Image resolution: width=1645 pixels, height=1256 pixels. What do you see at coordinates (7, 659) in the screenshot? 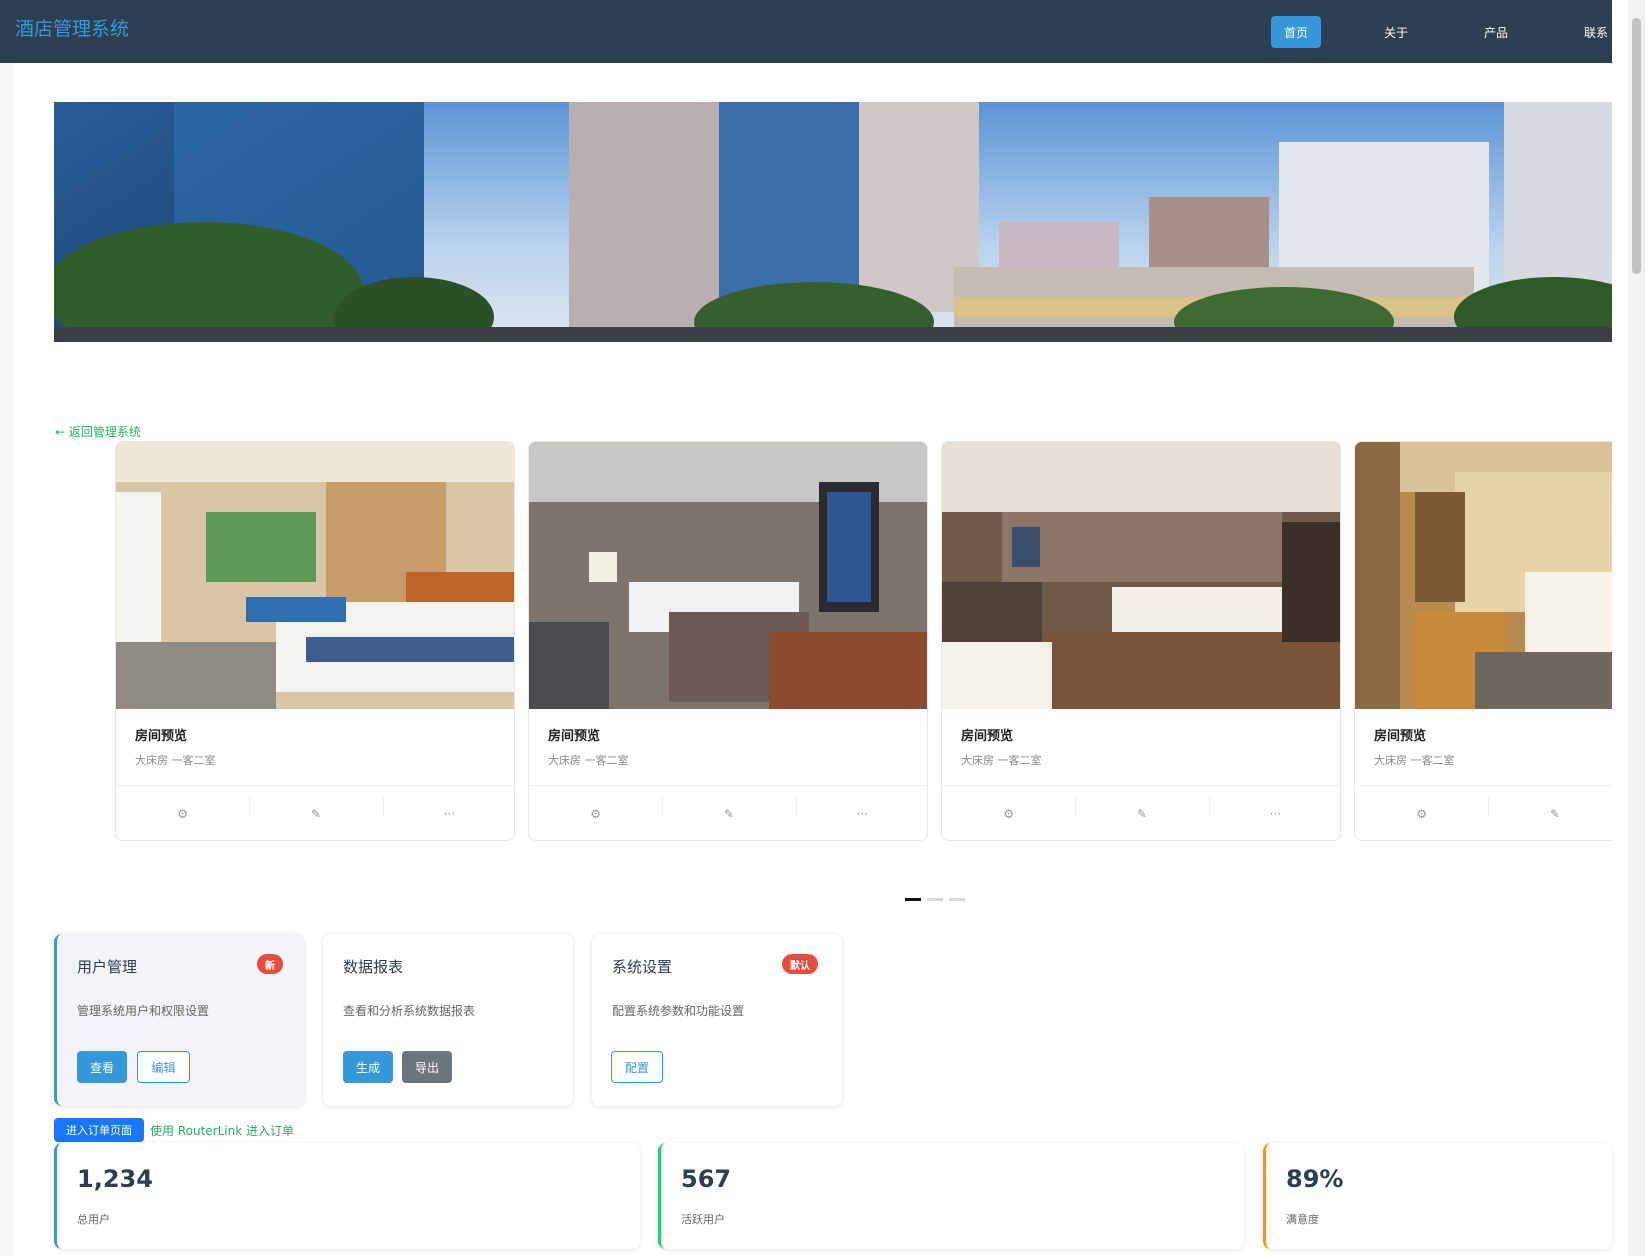
I see `page-left-gutter` at bounding box center [7, 659].